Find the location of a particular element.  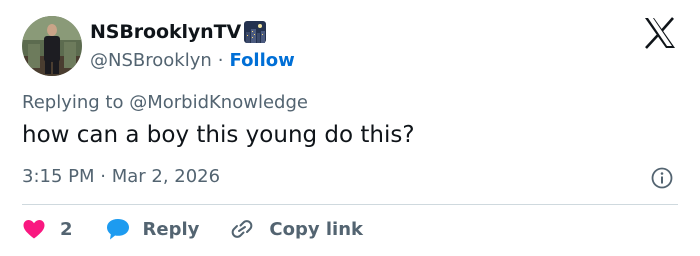

copy-link-button: Copy link is located at coordinates (296, 229).